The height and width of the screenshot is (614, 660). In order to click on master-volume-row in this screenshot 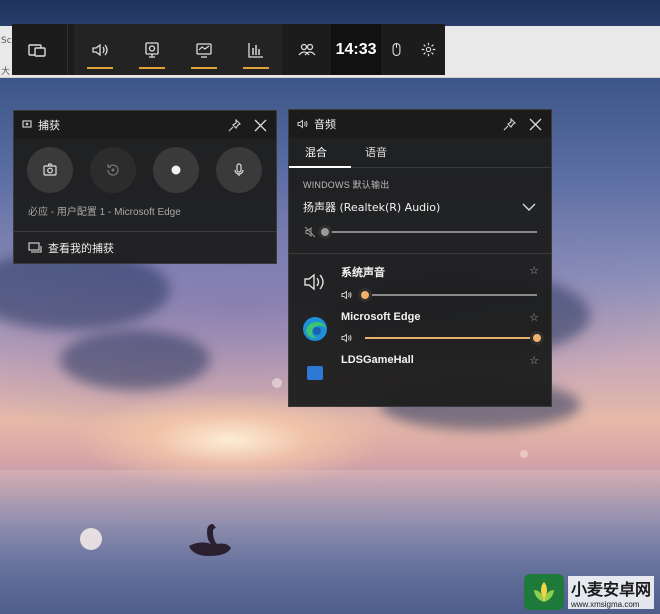, I will do `click(420, 227)`.